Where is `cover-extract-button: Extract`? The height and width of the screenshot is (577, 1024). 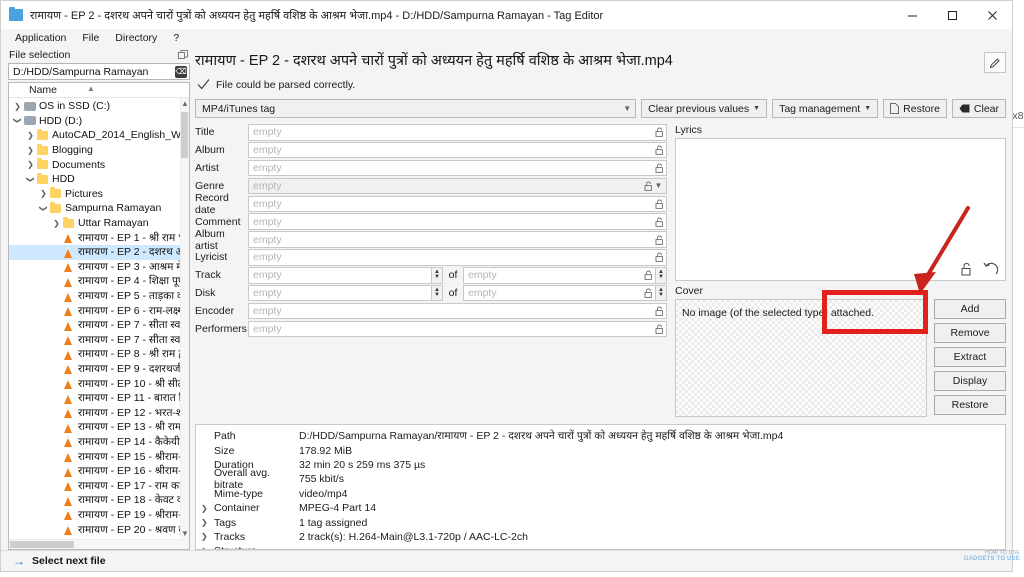 cover-extract-button: Extract is located at coordinates (970, 357).